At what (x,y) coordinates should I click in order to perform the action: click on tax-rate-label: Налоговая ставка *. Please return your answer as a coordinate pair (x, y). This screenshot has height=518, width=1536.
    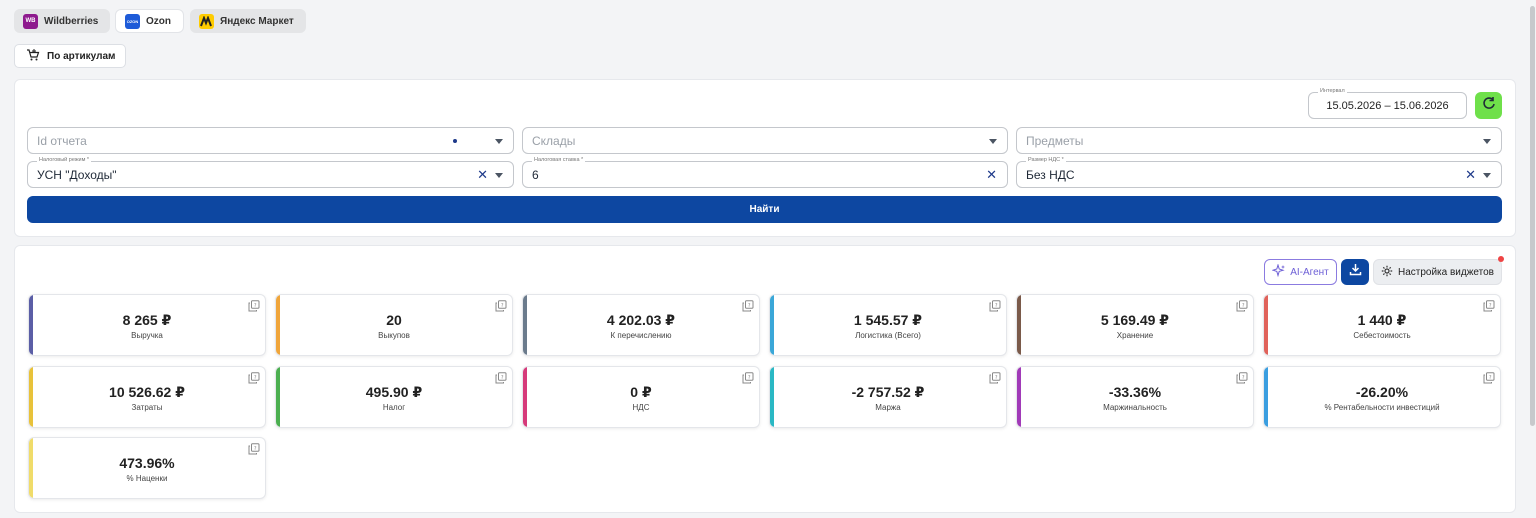
    Looking at the image, I should click on (559, 160).